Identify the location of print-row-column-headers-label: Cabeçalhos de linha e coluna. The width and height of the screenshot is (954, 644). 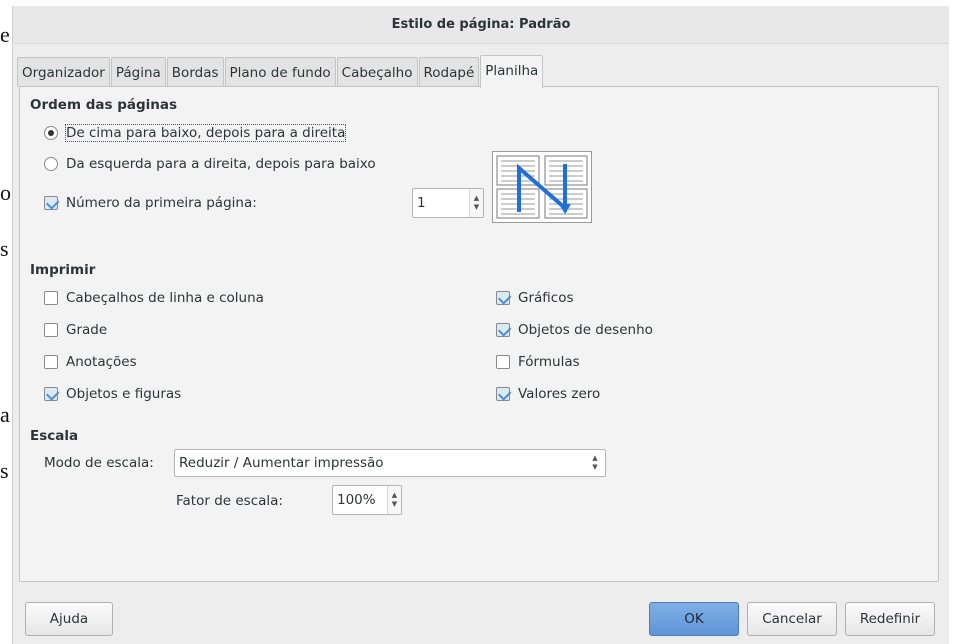
(165, 298).